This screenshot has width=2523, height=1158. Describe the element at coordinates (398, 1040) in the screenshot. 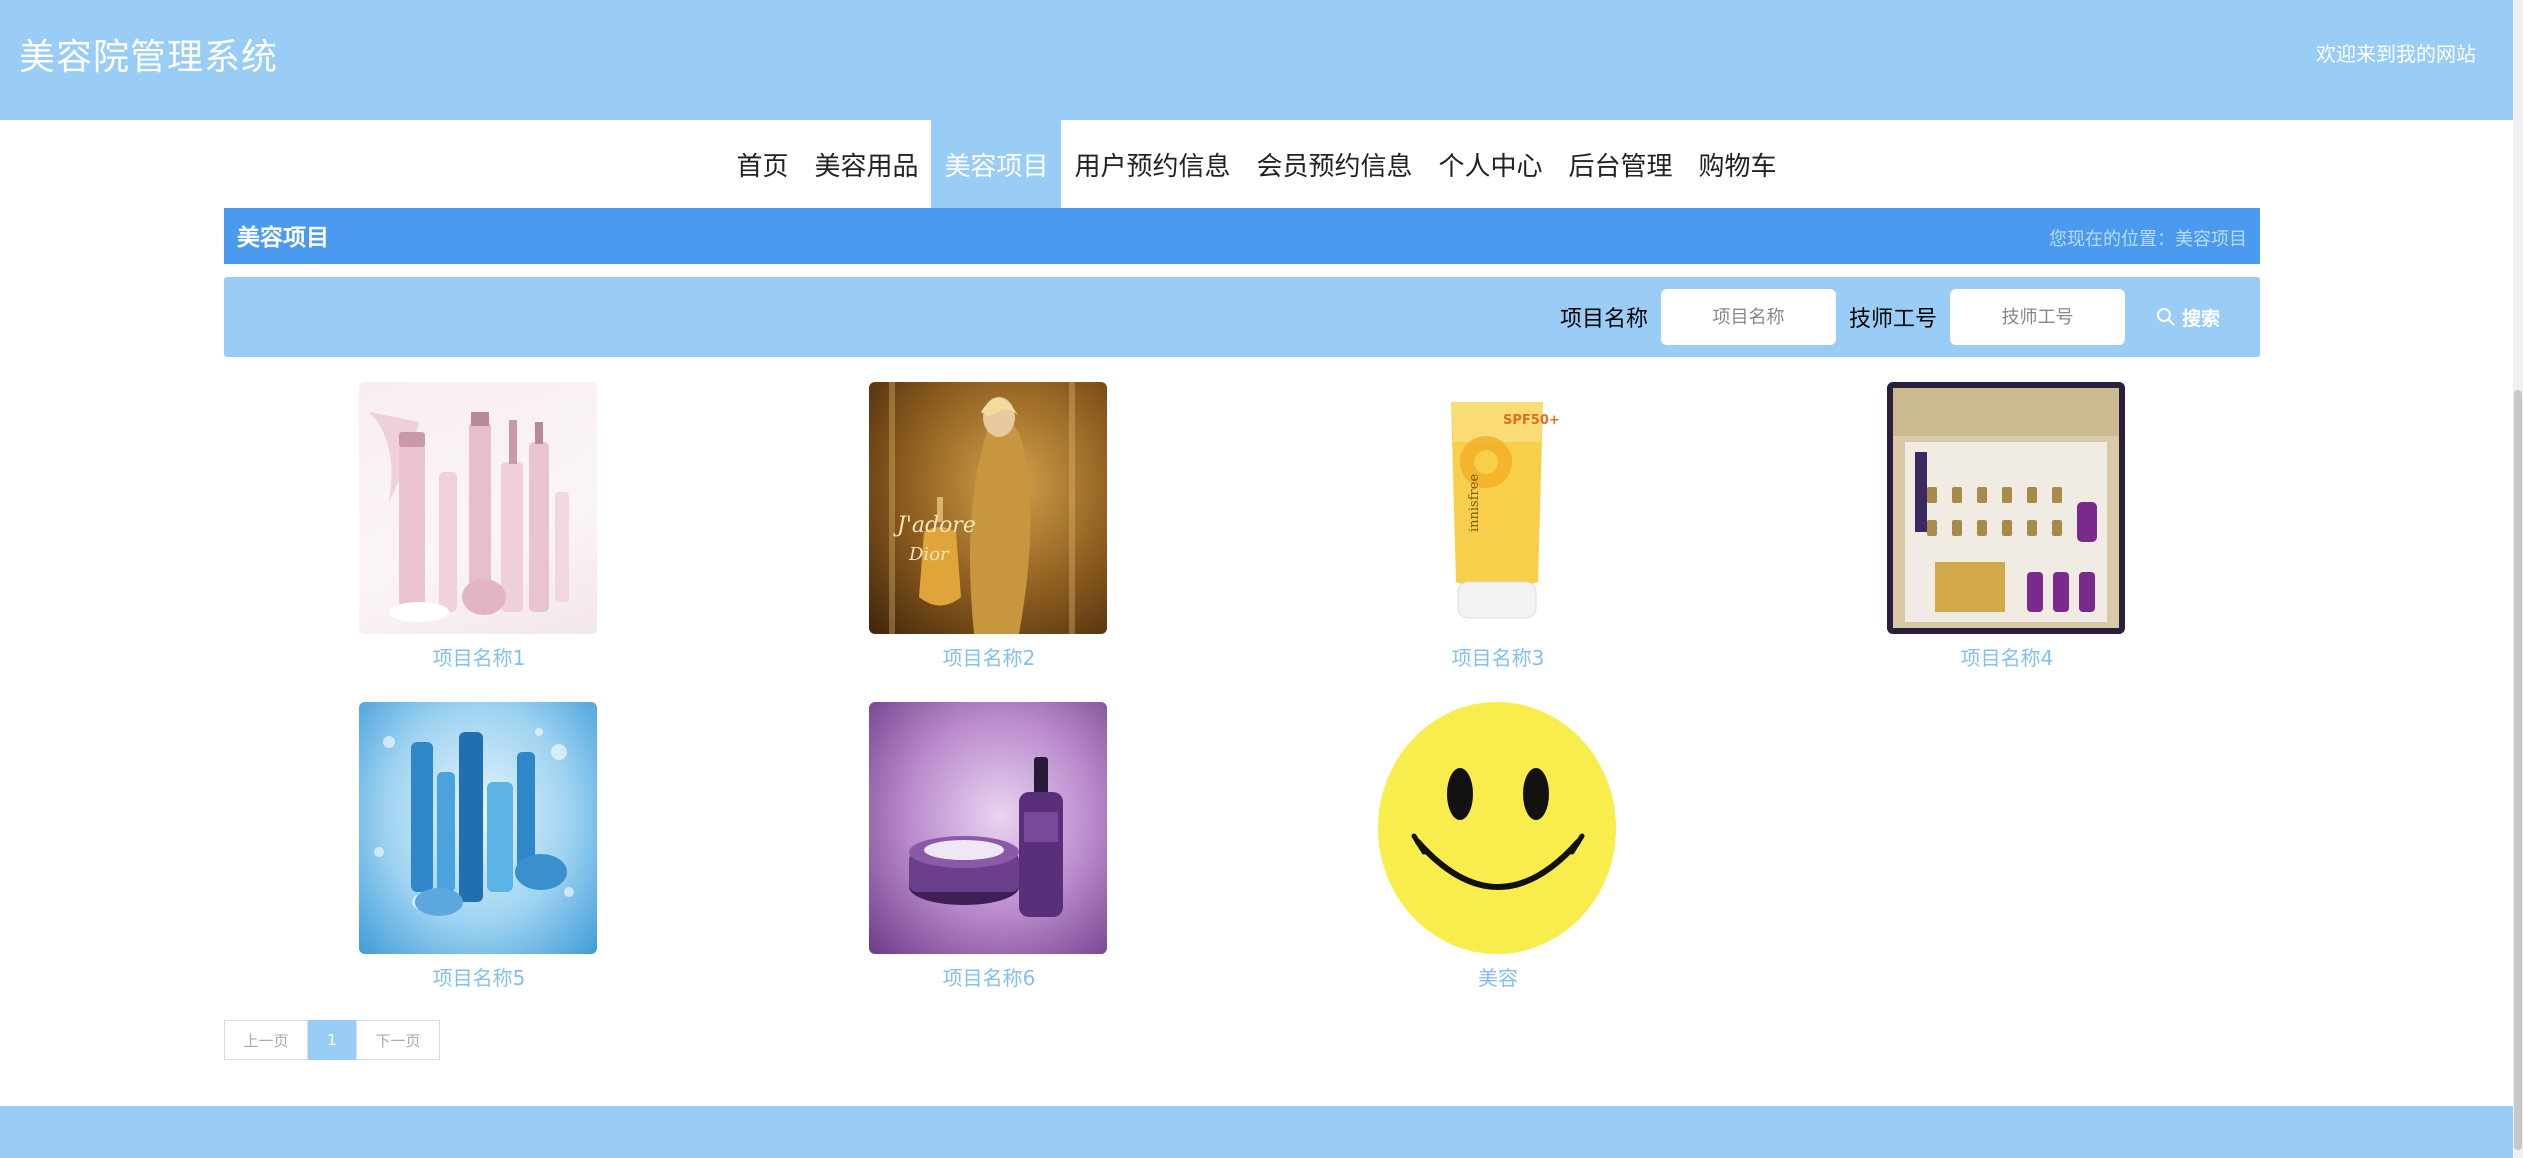

I see `next-page-button: 下一页` at that location.